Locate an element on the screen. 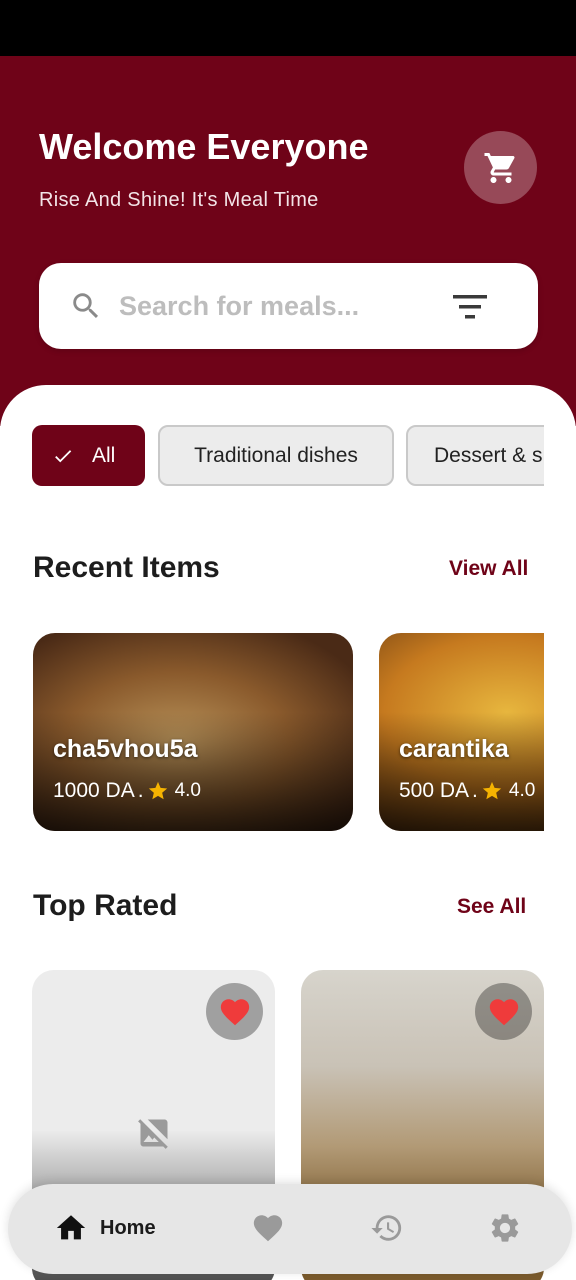 The image size is (576, 1280). nav-home: Home is located at coordinates (105, 1228).